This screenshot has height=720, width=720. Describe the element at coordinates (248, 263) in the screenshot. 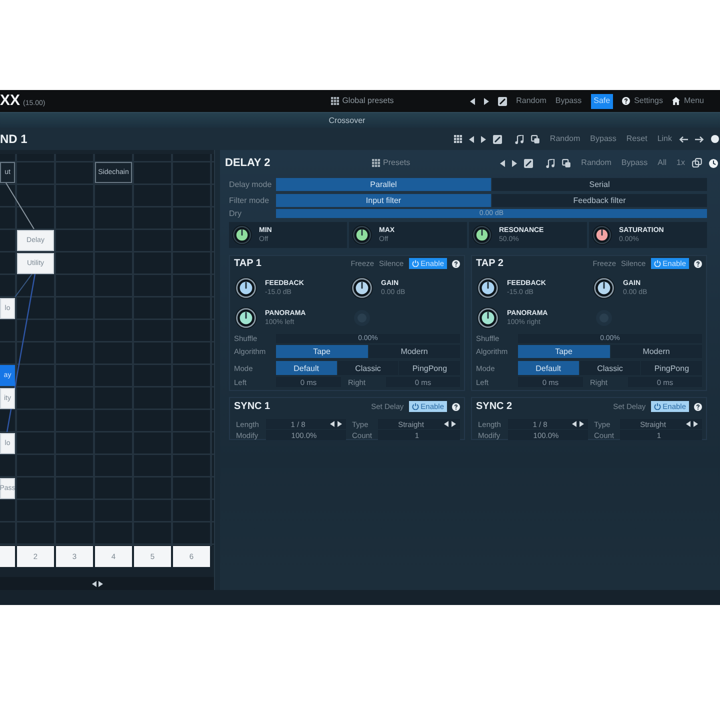

I see `tap-title: TAP 1` at that location.